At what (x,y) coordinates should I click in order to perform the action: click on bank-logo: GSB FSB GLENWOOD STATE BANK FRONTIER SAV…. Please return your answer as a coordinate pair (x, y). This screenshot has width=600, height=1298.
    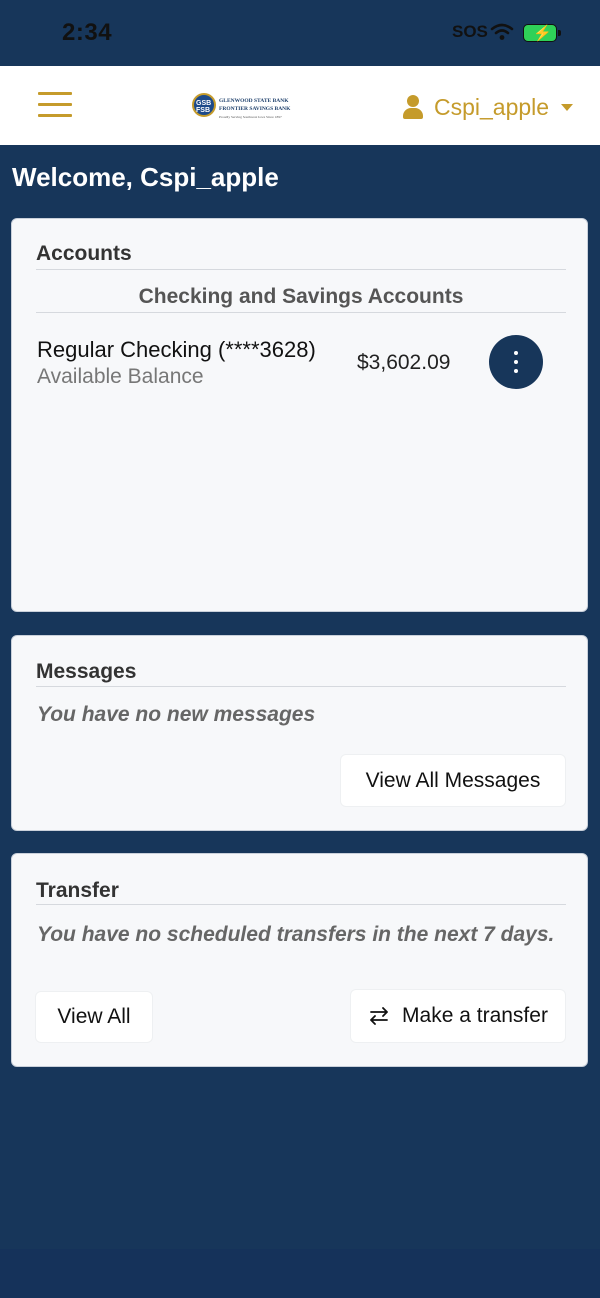
    Looking at the image, I should click on (241, 106).